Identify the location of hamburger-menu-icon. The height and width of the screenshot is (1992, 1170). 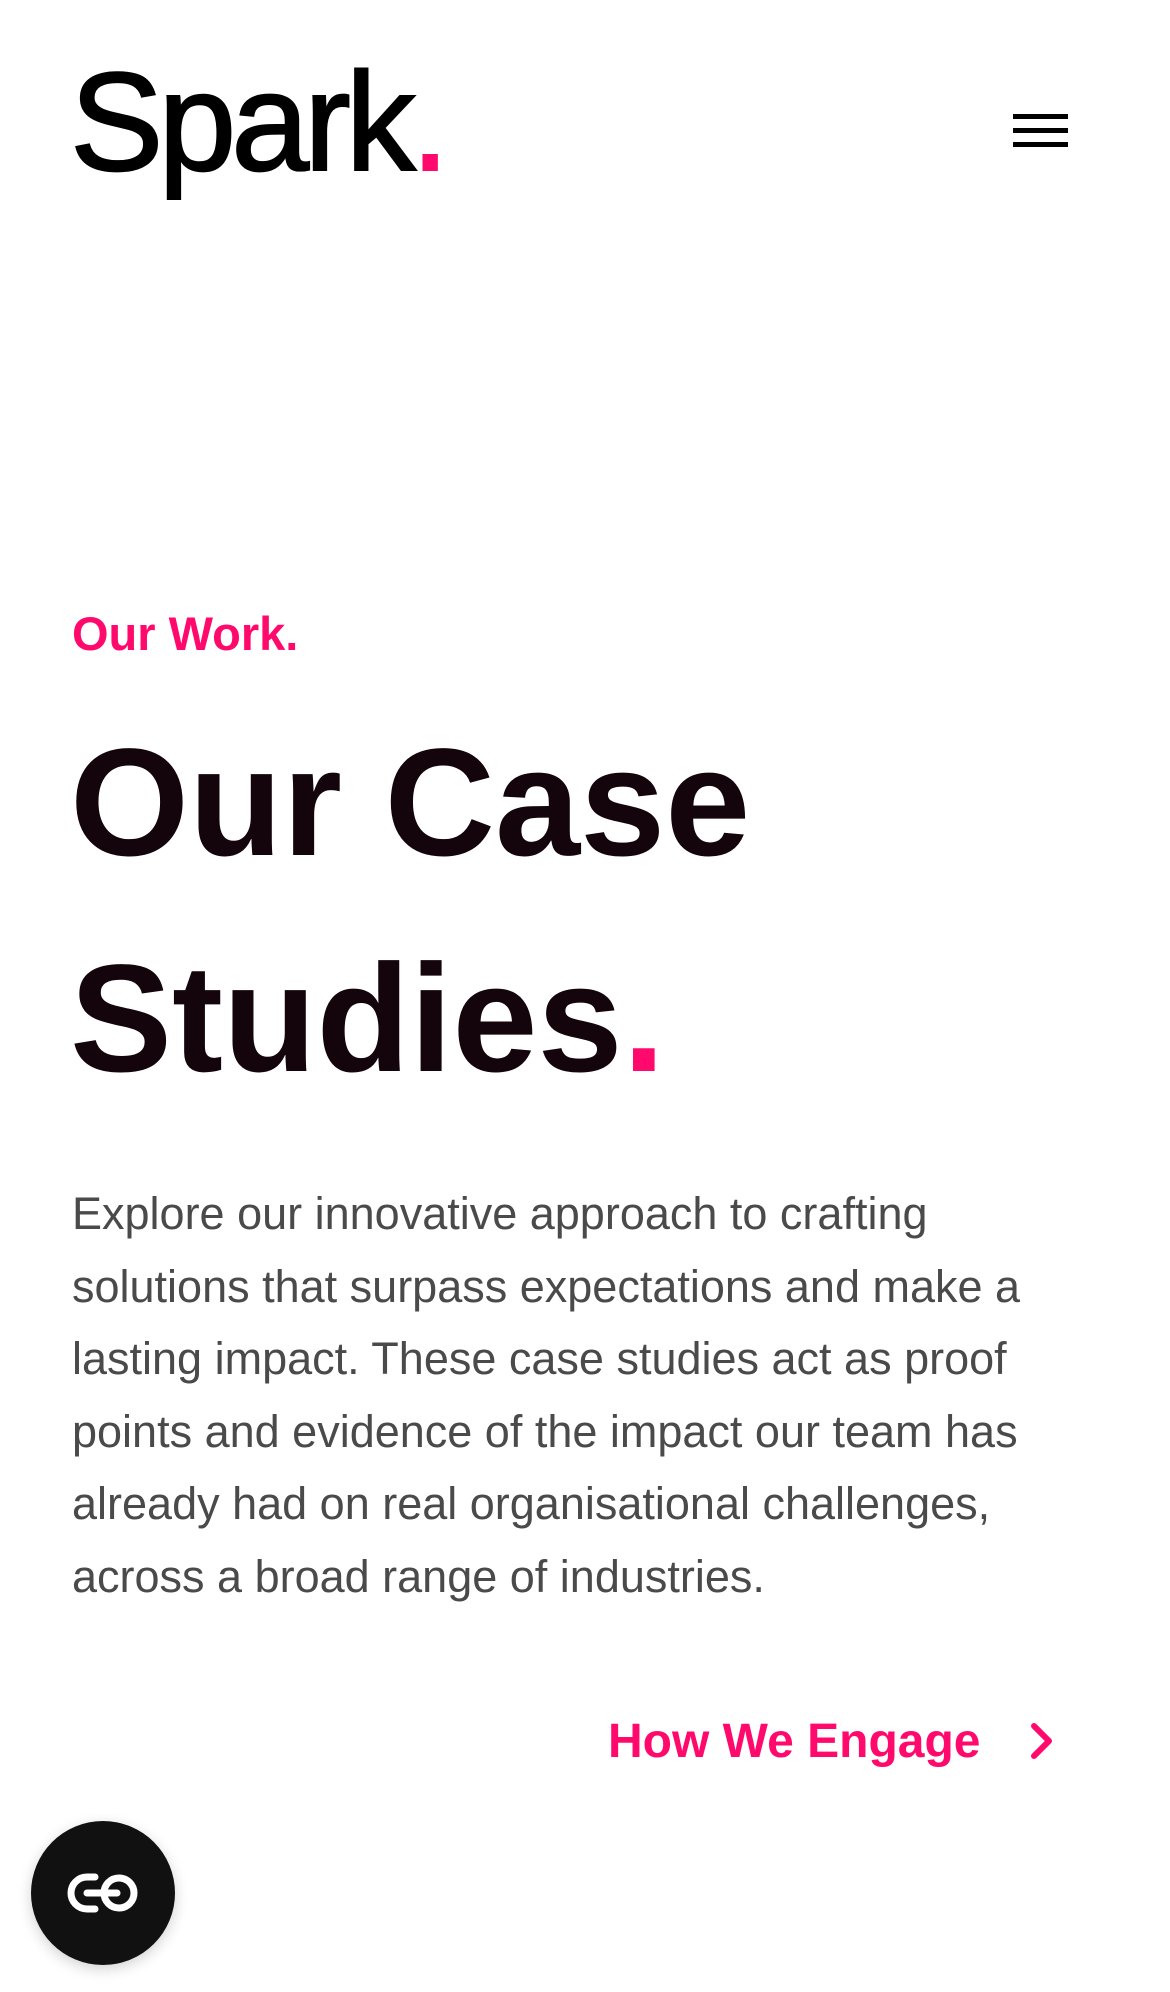
(1039, 131).